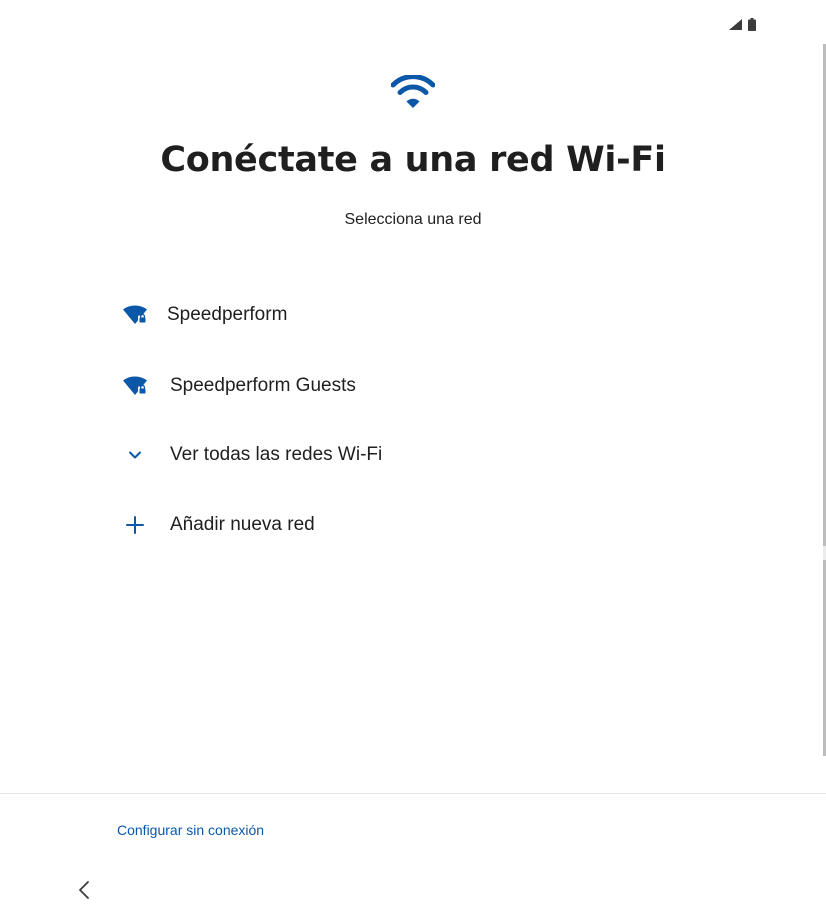 The image size is (826, 919). I want to click on add-network-label: Añadir nueva red, so click(242, 524).